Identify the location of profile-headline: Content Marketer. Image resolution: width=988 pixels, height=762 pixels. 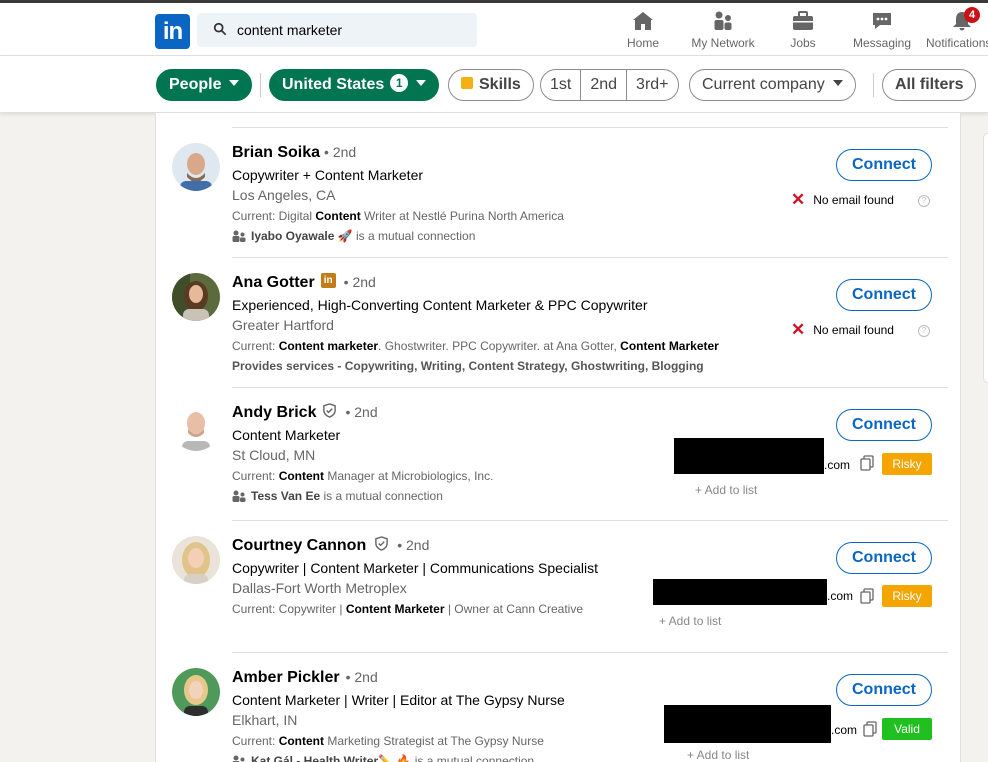
(286, 435).